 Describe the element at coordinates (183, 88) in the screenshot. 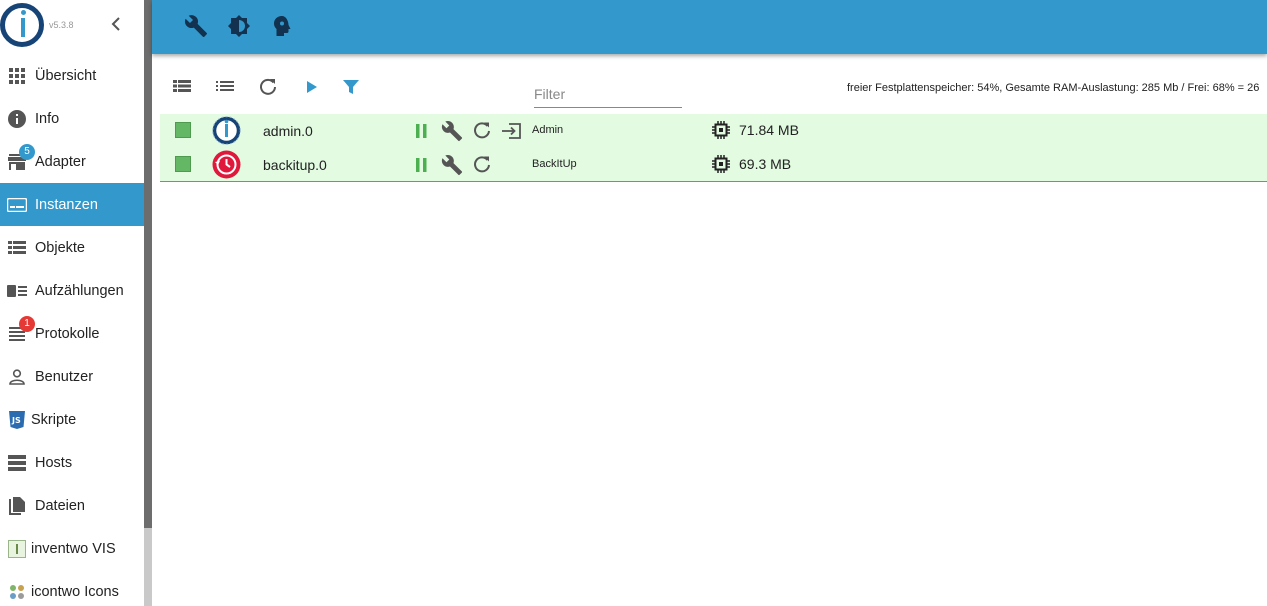

I see `view-compact-icon` at that location.